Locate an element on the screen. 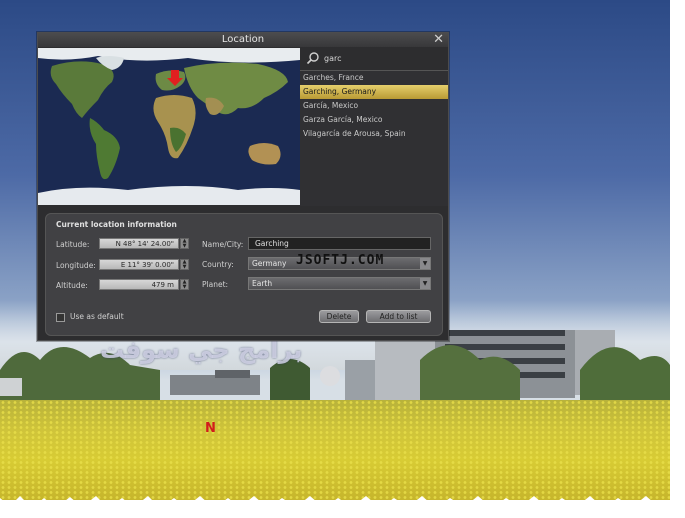 The height and width of the screenshot is (518, 685). planet-select: Earth ▼ is located at coordinates (339, 283).